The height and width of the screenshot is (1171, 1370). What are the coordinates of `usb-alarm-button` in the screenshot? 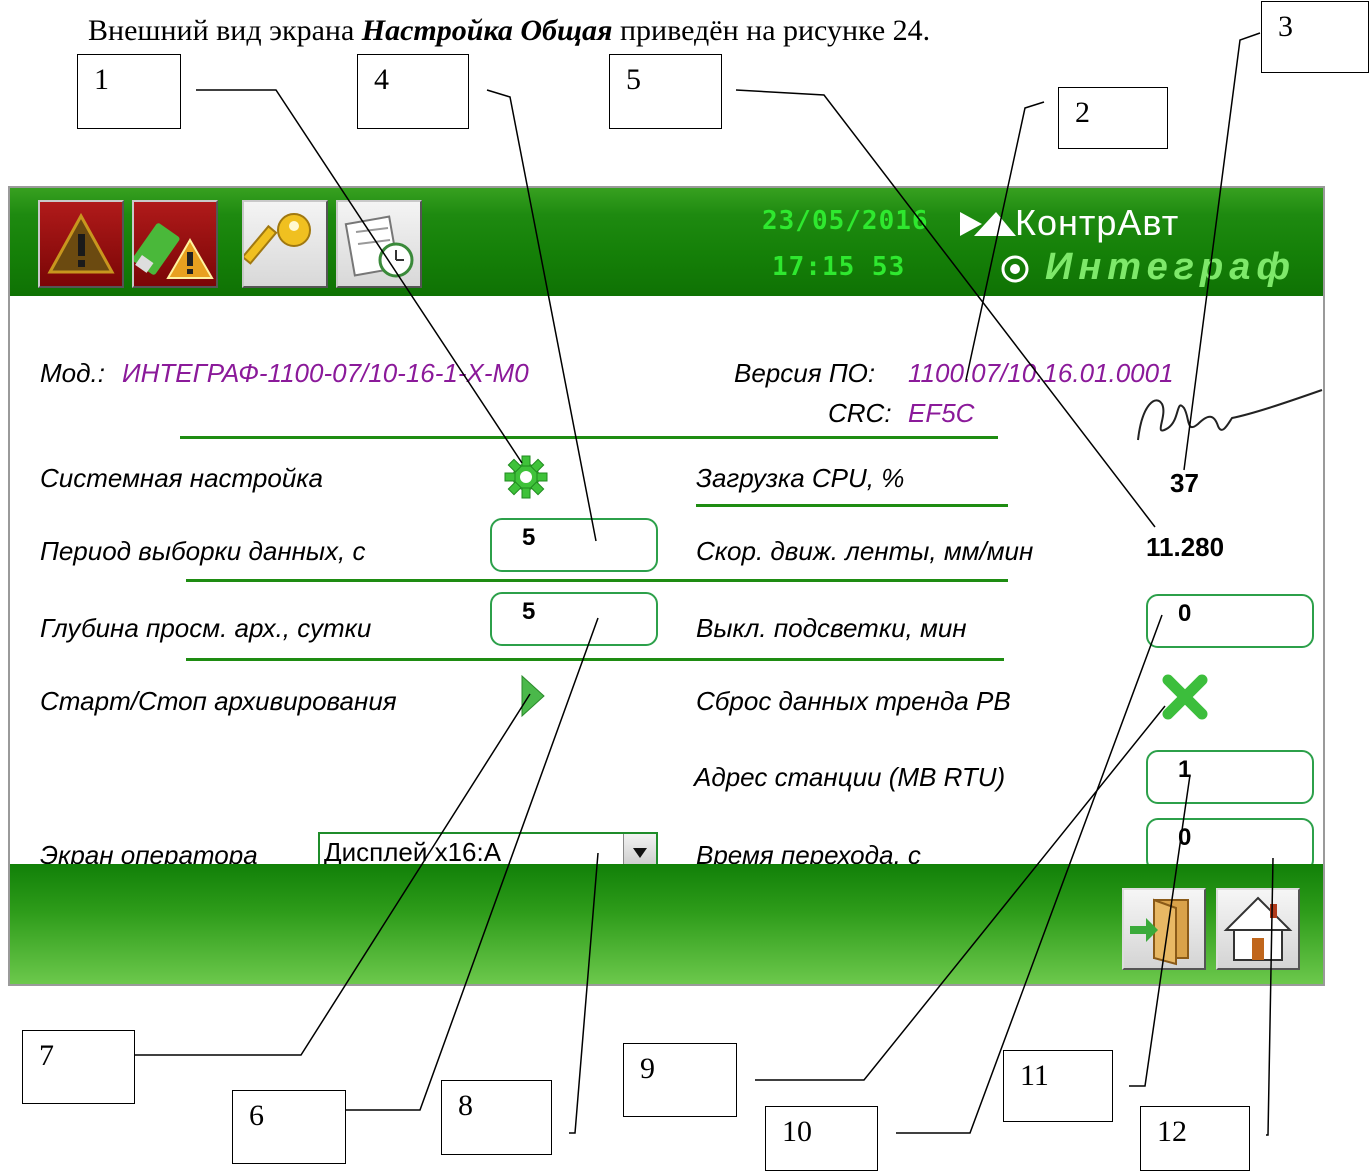 It's located at (175, 244).